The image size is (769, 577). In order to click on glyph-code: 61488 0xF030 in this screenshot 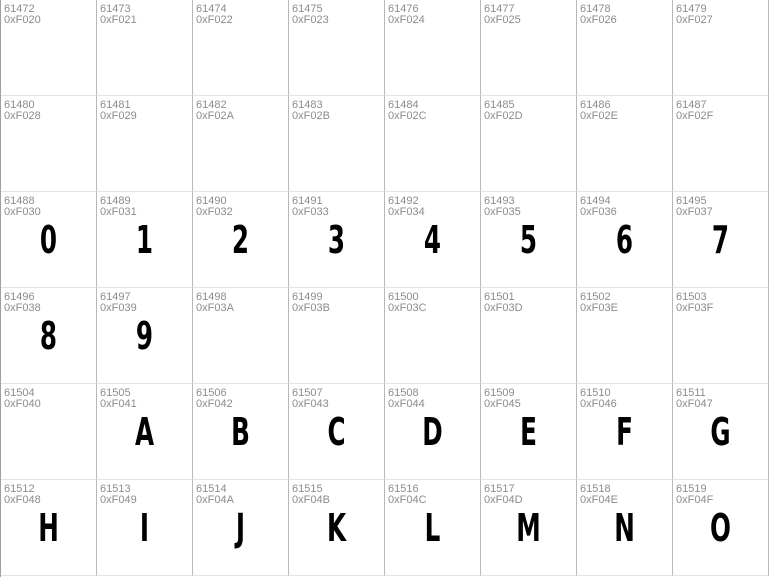, I will do `click(22, 207)`.